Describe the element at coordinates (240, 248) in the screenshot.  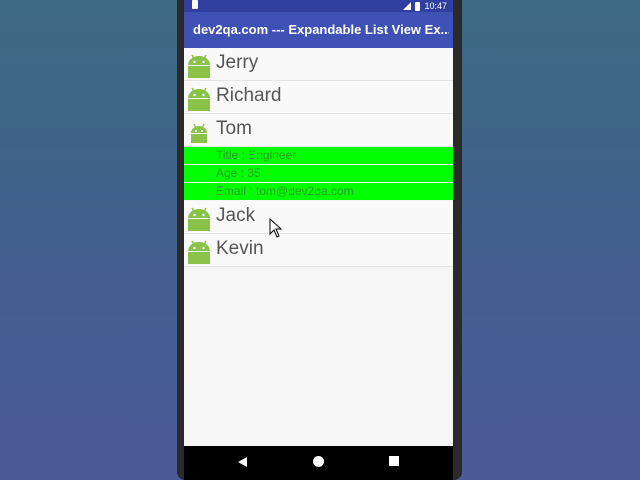
I see `group-label: Kevin` at that location.